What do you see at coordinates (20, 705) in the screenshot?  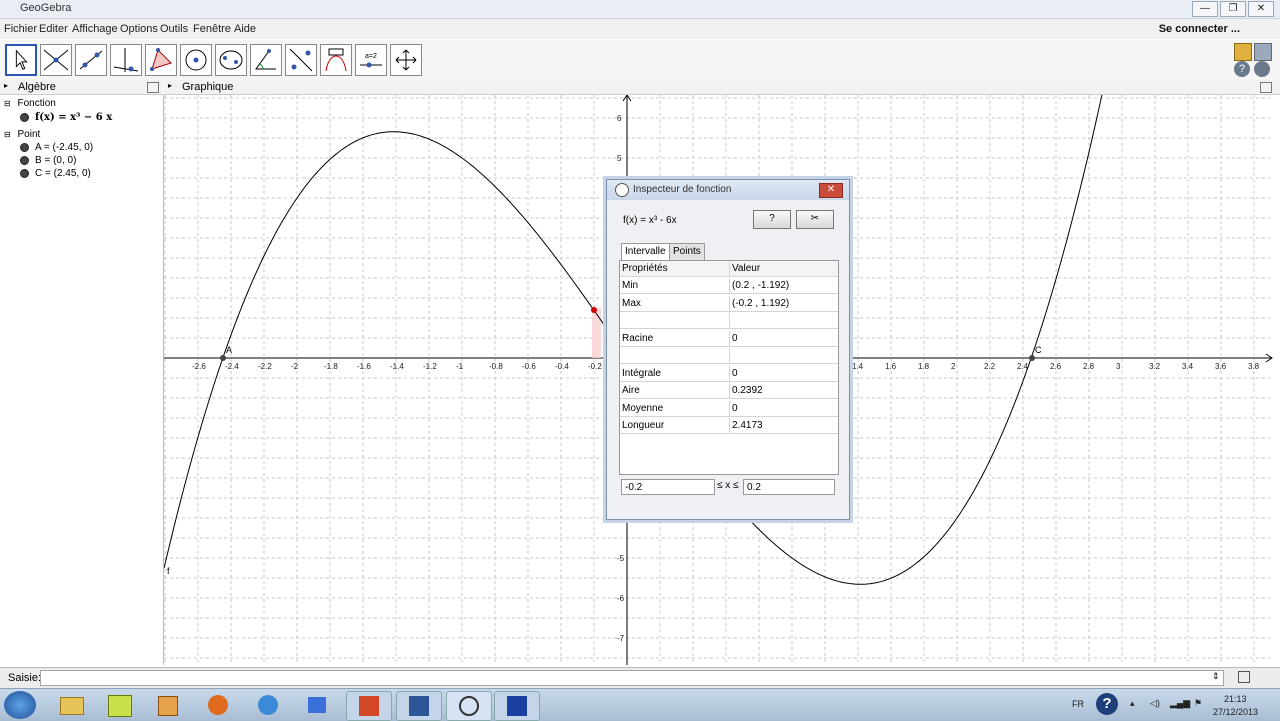 I see `start-button` at bounding box center [20, 705].